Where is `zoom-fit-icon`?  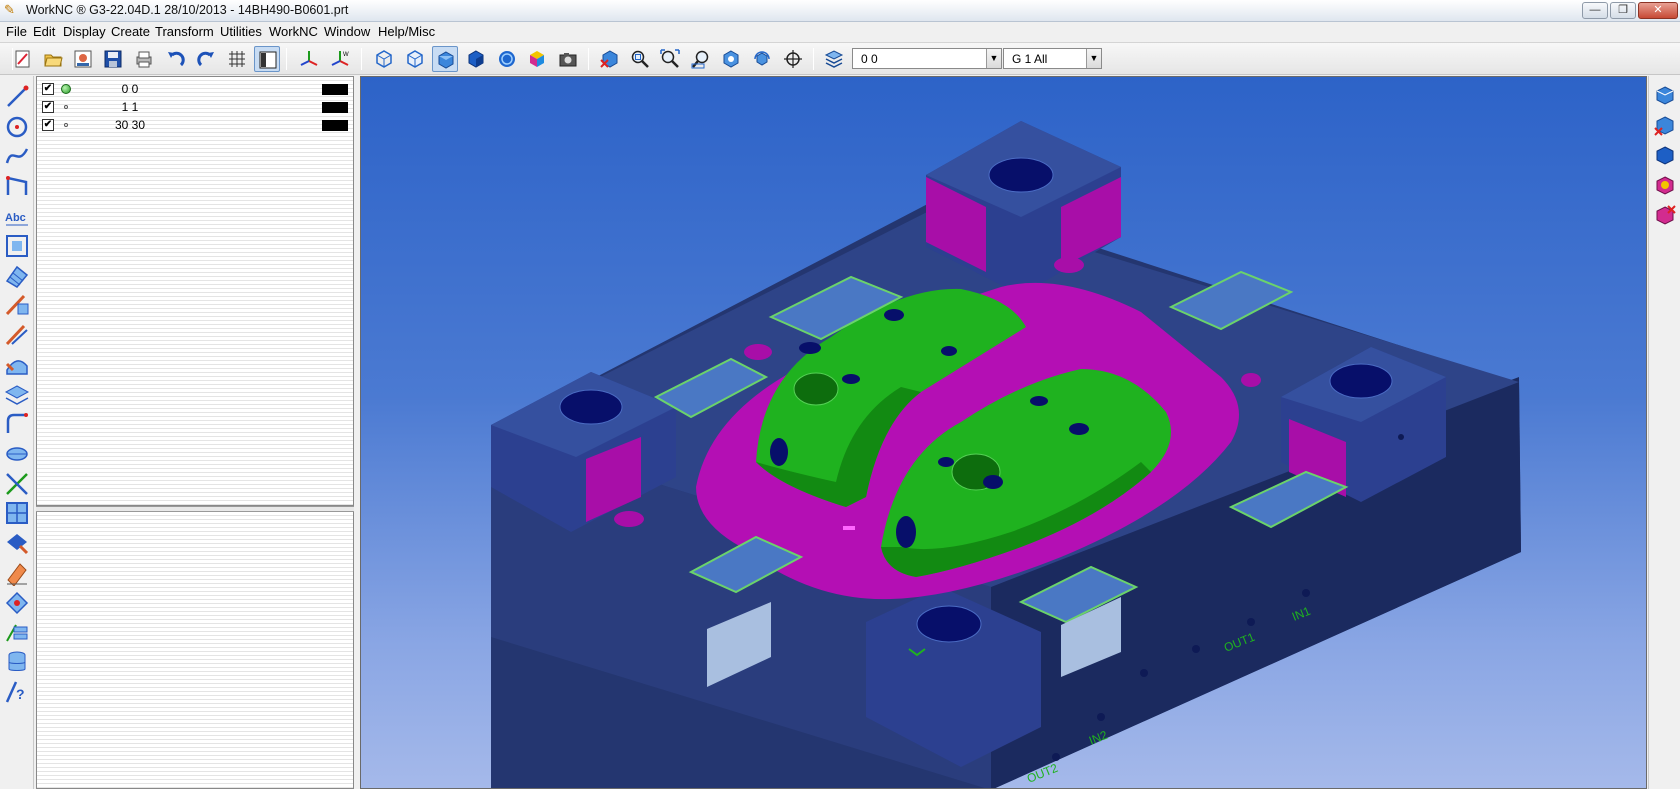
zoom-fit-icon is located at coordinates (670, 59).